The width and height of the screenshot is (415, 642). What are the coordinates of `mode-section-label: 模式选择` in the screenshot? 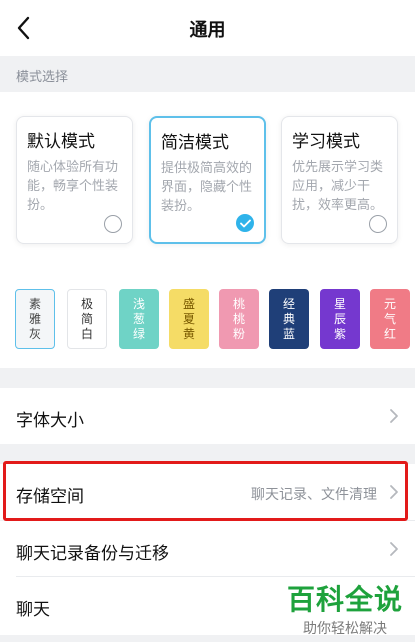 It's located at (42, 77).